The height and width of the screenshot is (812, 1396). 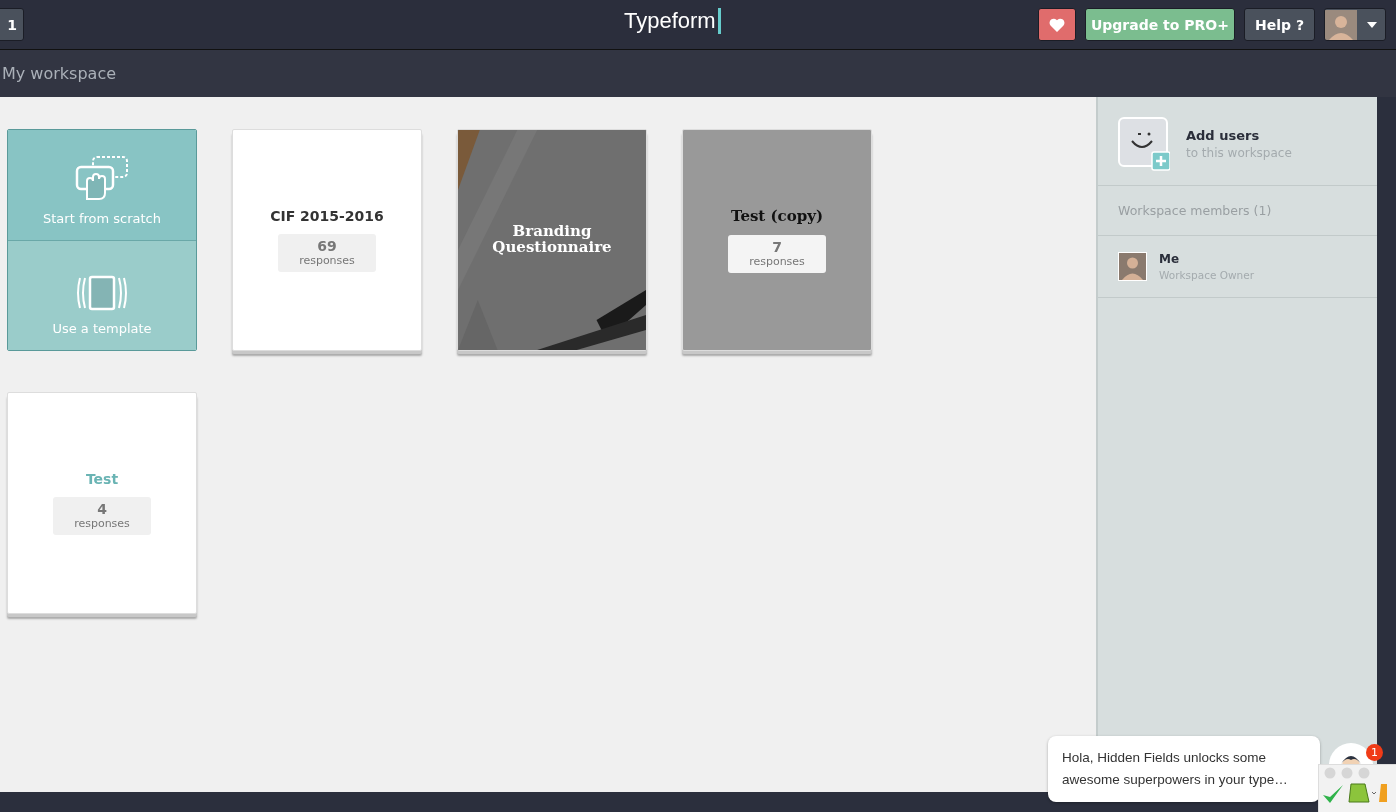 I want to click on checkmark-icon, so click(x=1333, y=794).